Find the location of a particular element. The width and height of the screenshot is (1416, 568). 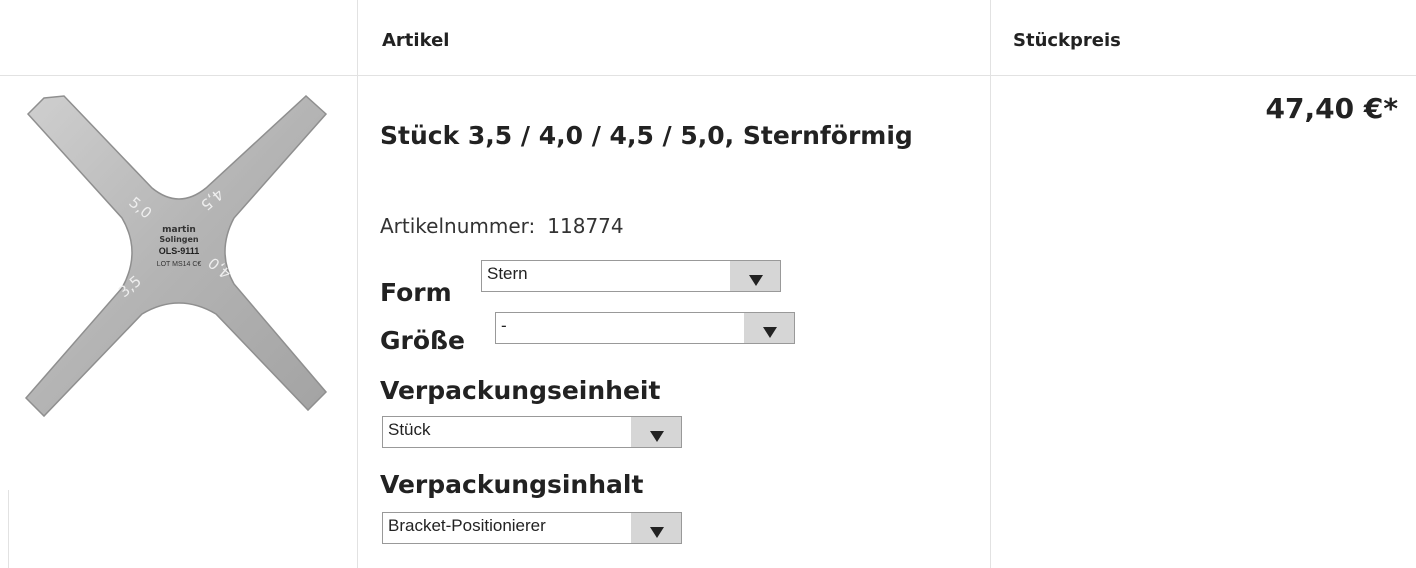

unit-price: 47,40 €* is located at coordinates (1331, 108).